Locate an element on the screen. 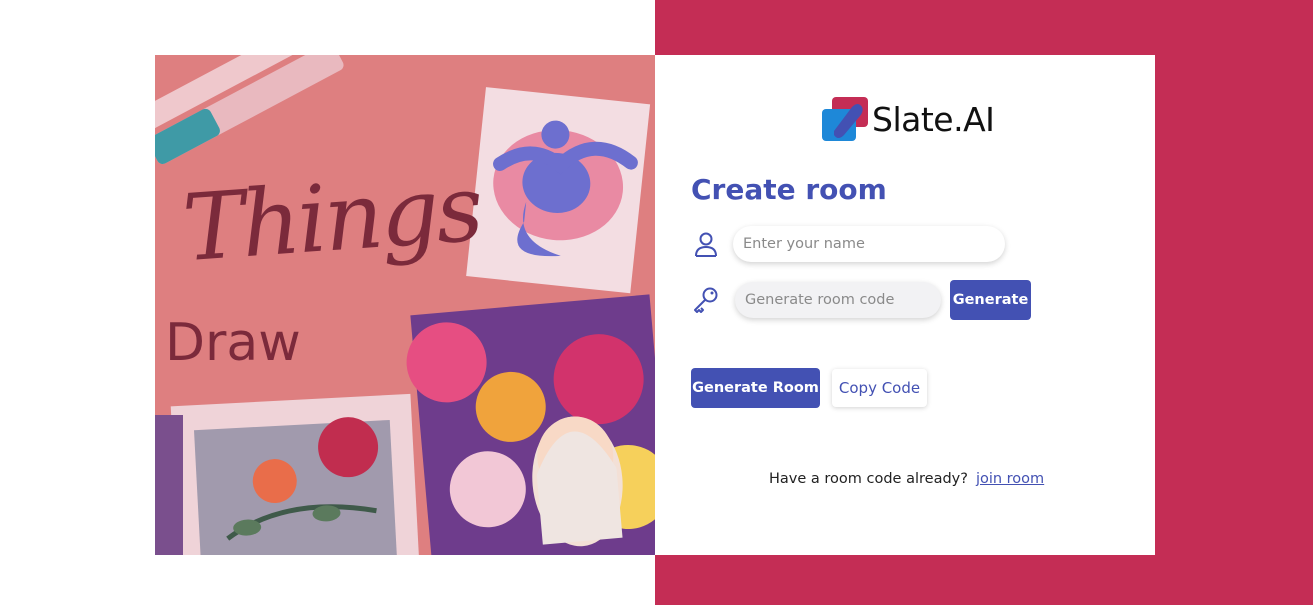  user-icon is located at coordinates (706, 244).